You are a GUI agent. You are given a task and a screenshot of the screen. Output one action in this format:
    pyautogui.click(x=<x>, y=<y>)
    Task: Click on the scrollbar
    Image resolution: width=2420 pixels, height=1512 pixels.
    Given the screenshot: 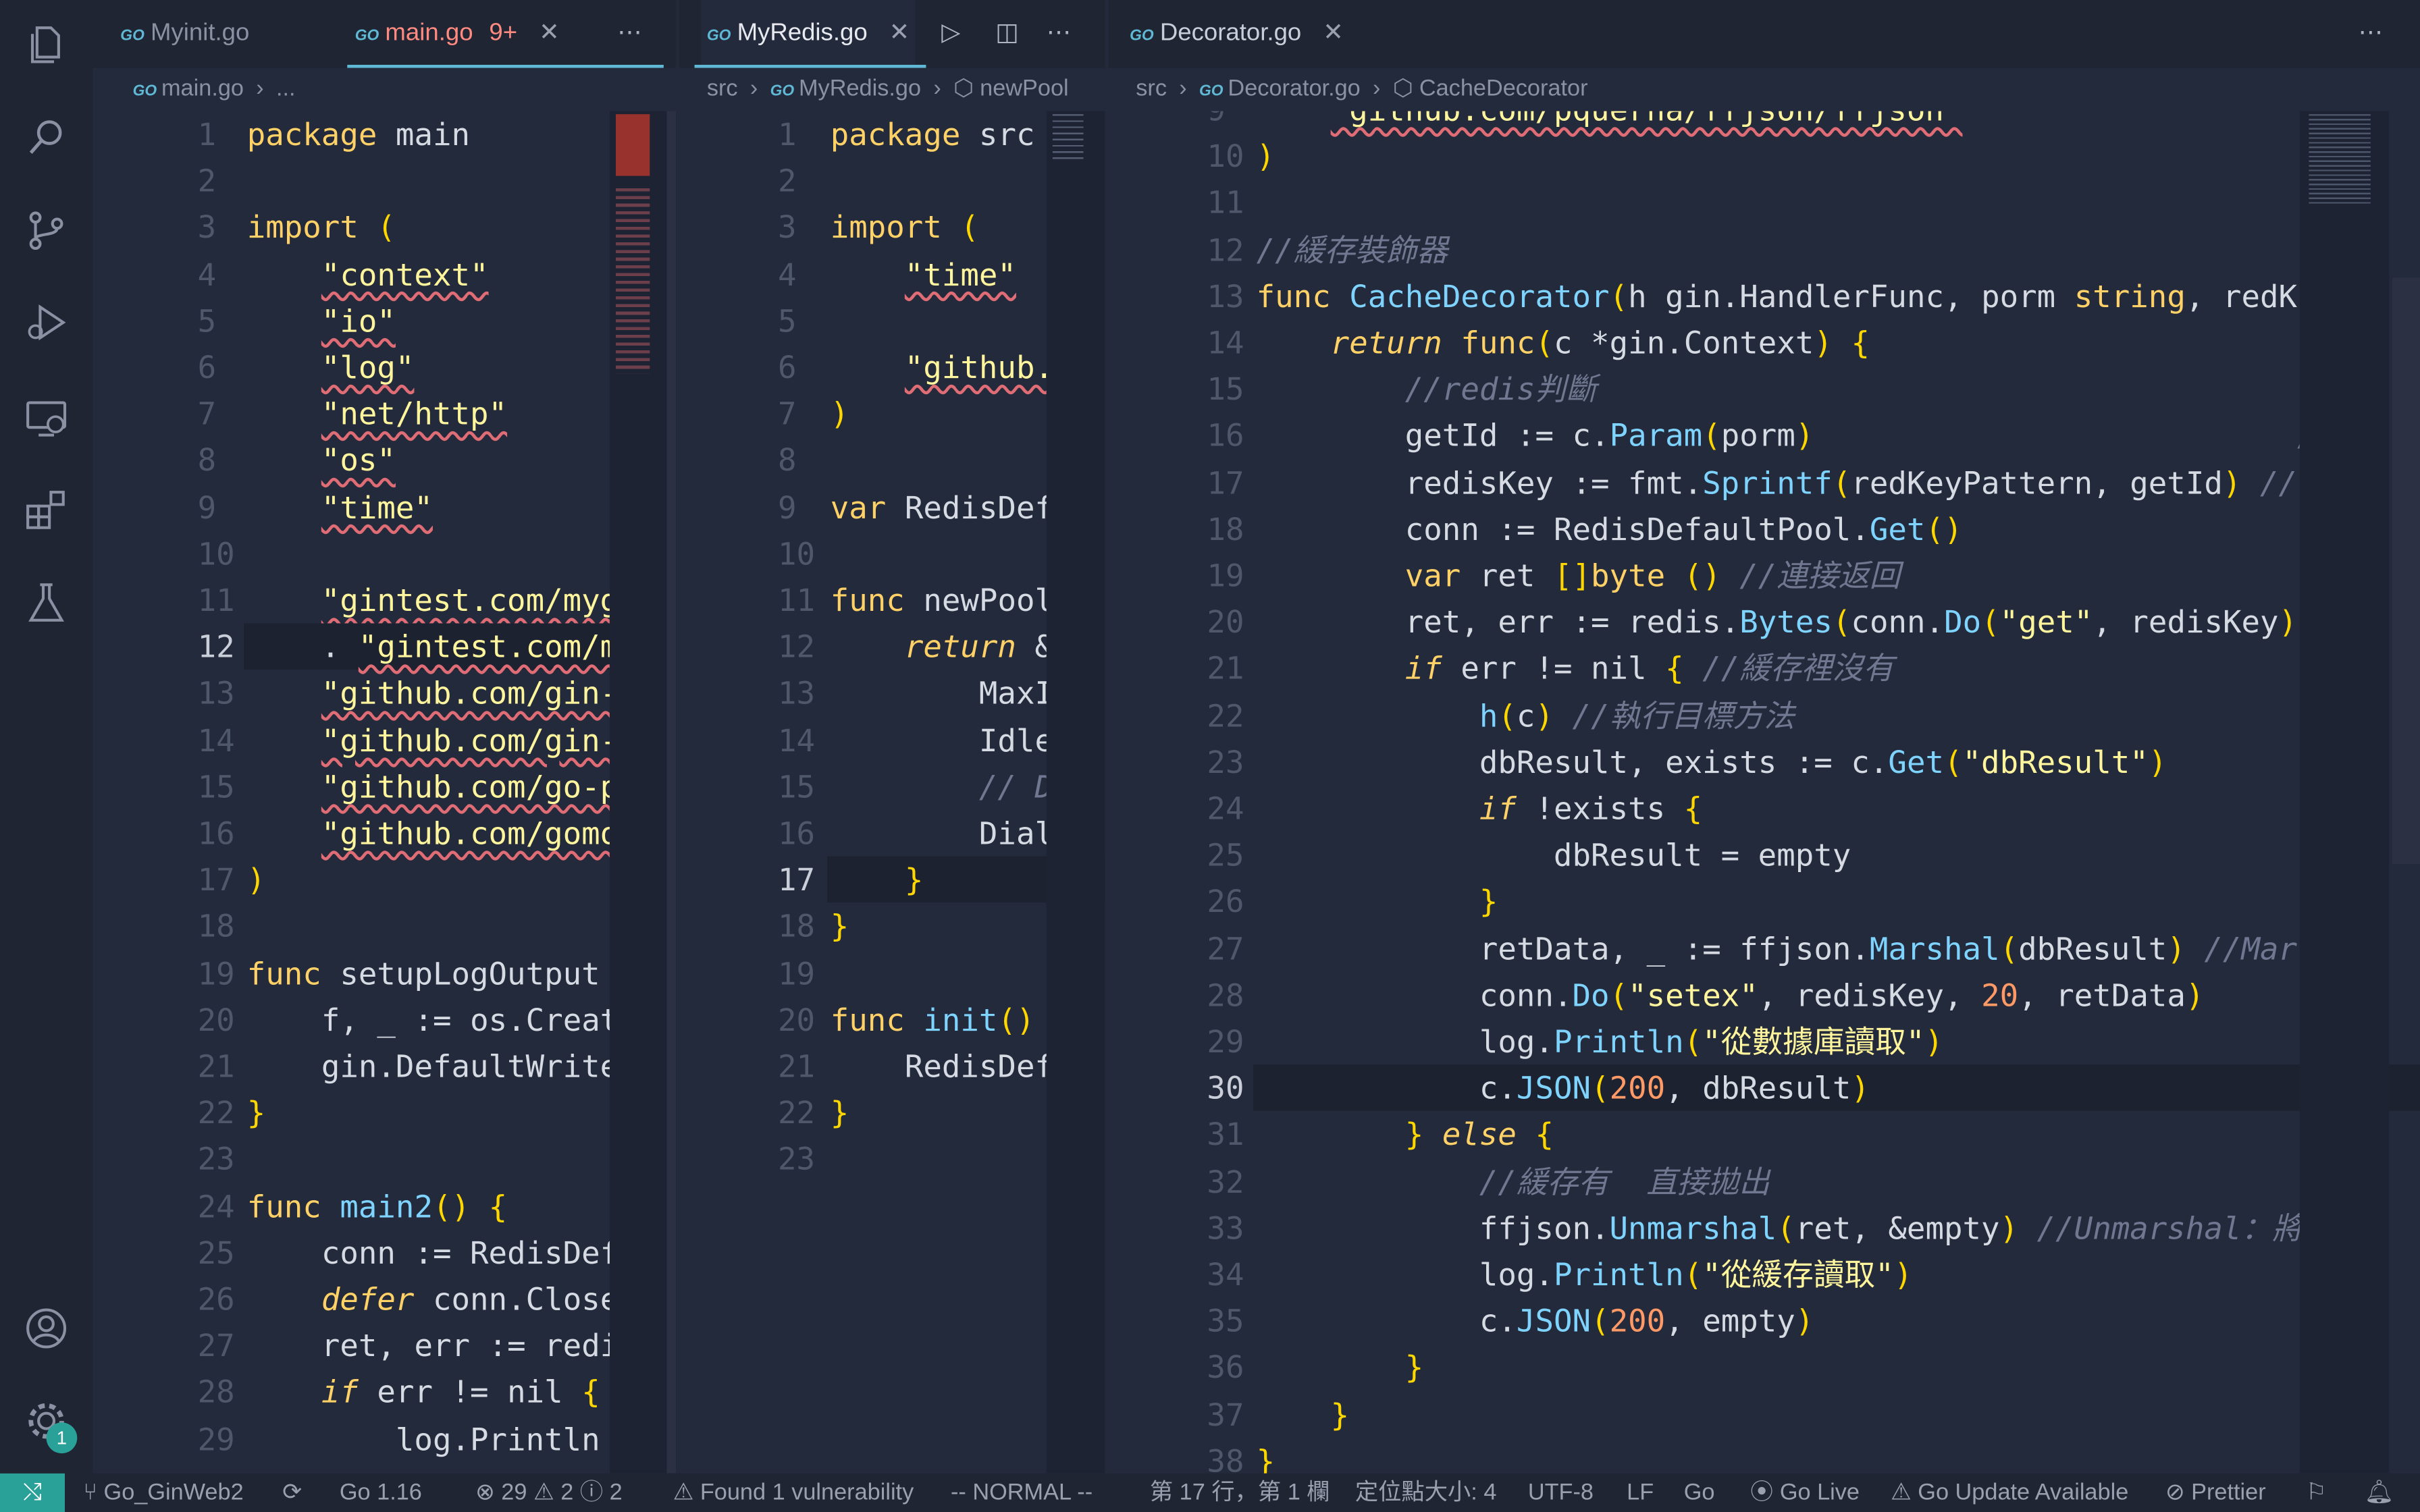 What is the action you would take?
    pyautogui.click(x=671, y=792)
    